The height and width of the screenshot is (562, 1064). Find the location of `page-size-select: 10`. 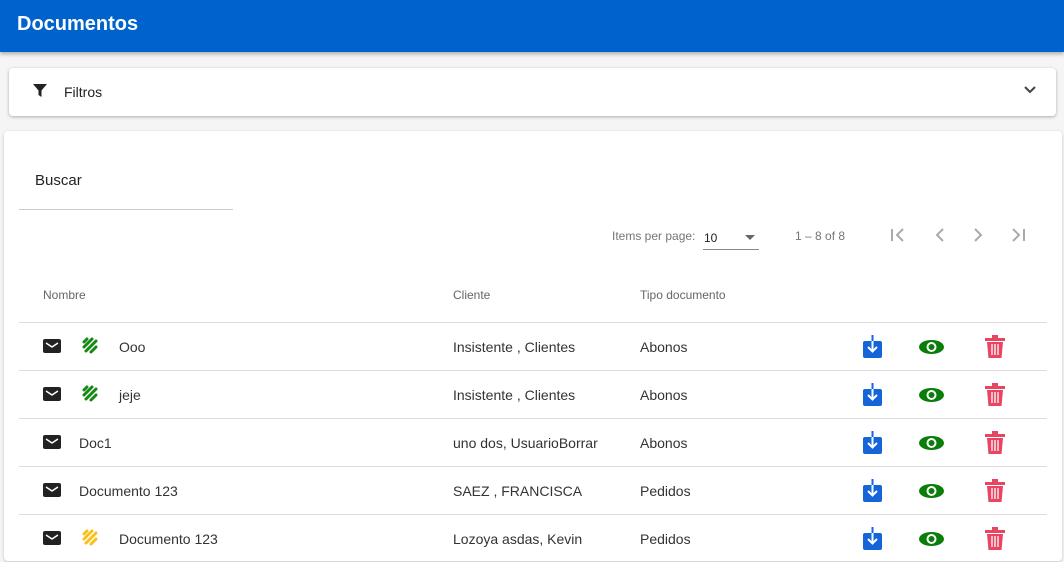

page-size-select: 10 is located at coordinates (731, 237).